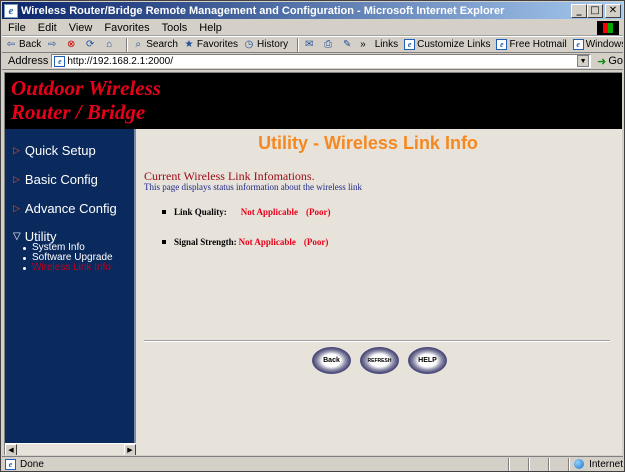 This screenshot has height=472, width=625. I want to click on nav-item-quick-setup: ▷ Quick Setup, so click(54, 150).